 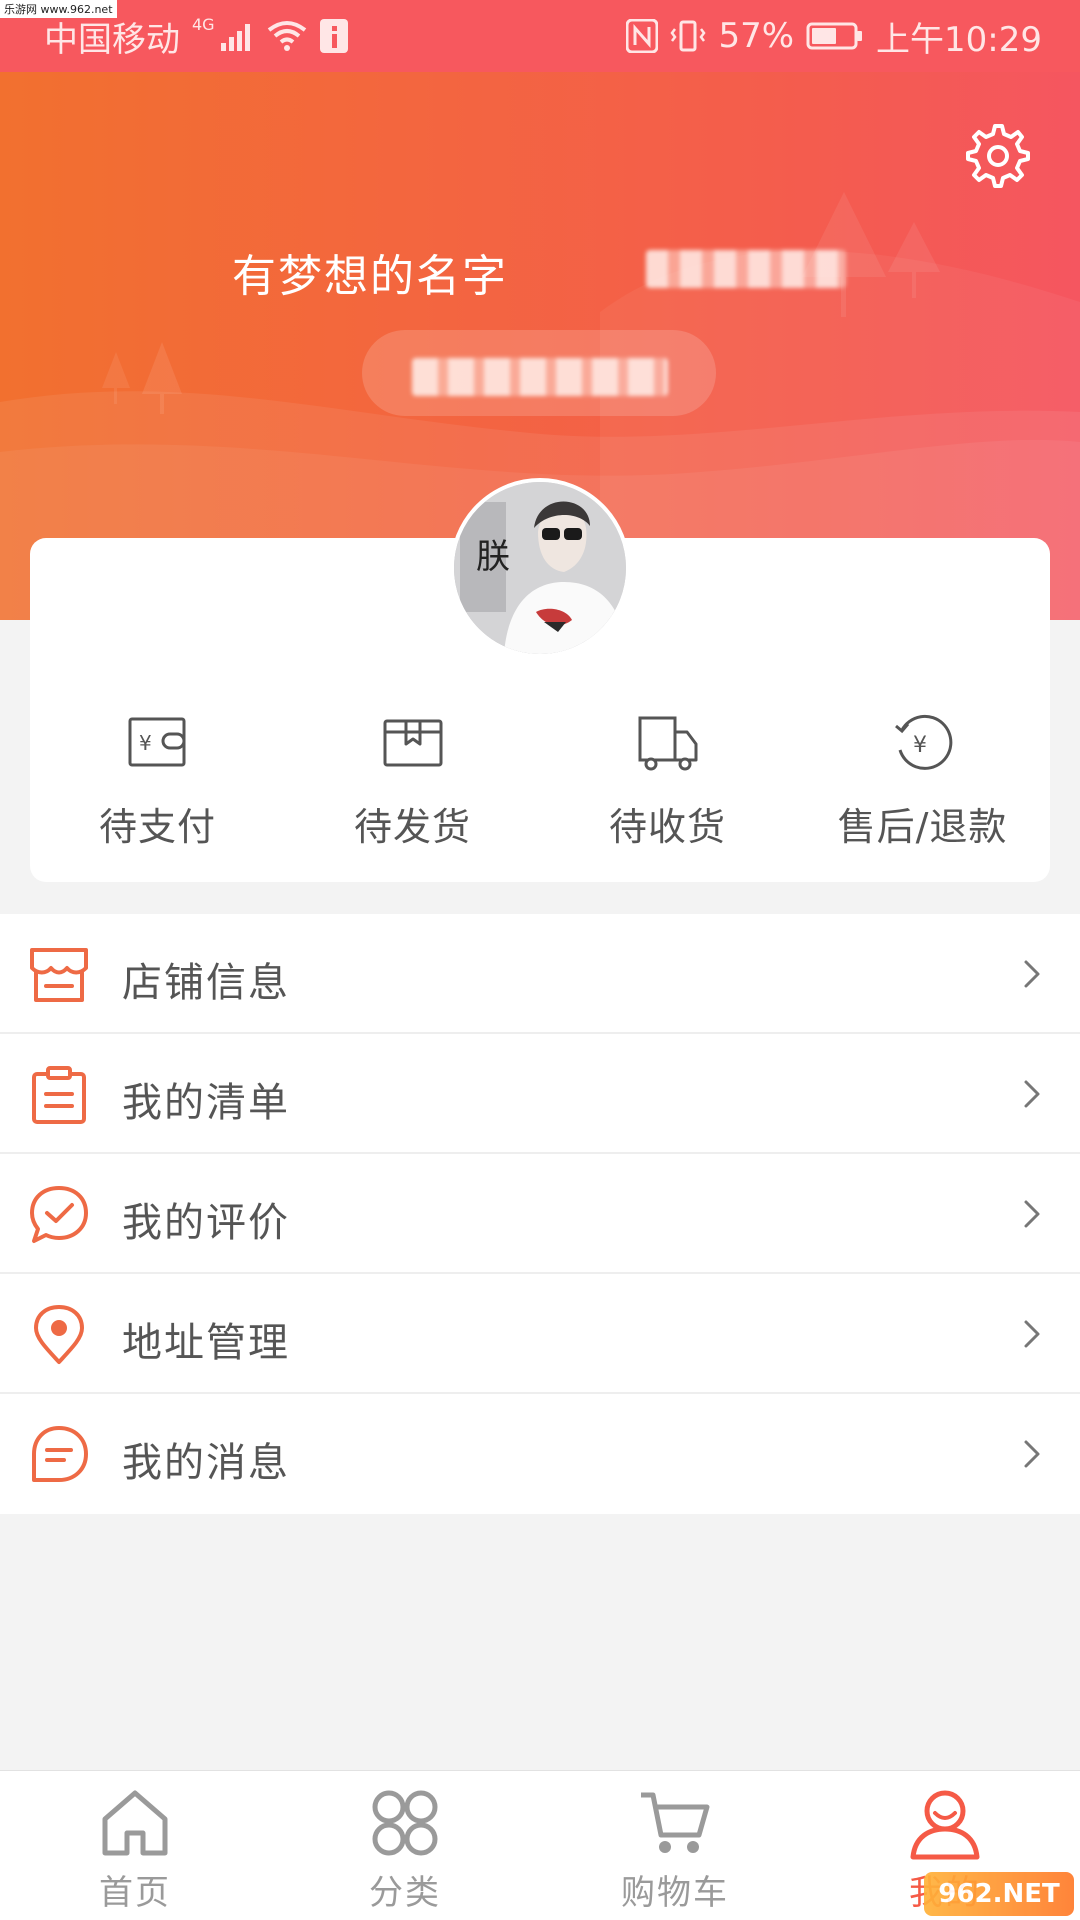 I want to click on menu-item-messages: 我的消息, so click(x=540, y=1454).